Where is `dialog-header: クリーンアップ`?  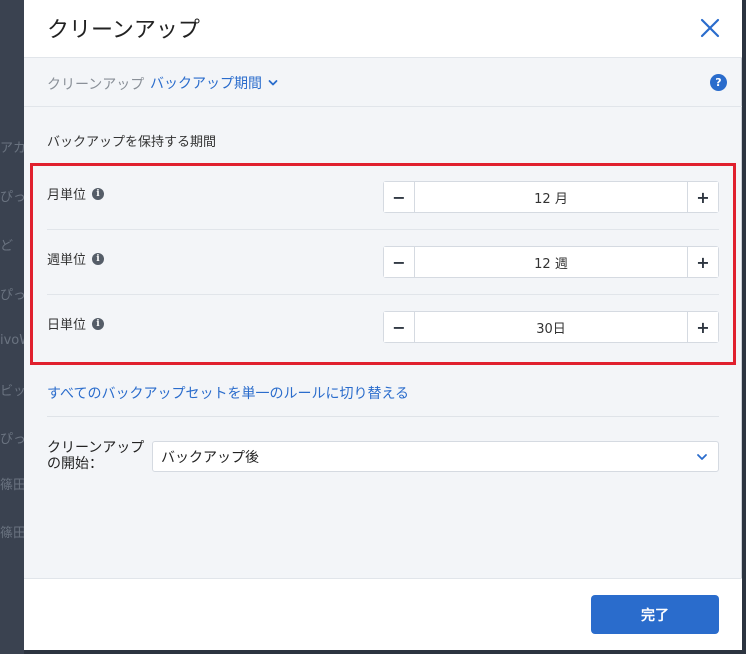 dialog-header: クリーンアップ is located at coordinates (383, 29).